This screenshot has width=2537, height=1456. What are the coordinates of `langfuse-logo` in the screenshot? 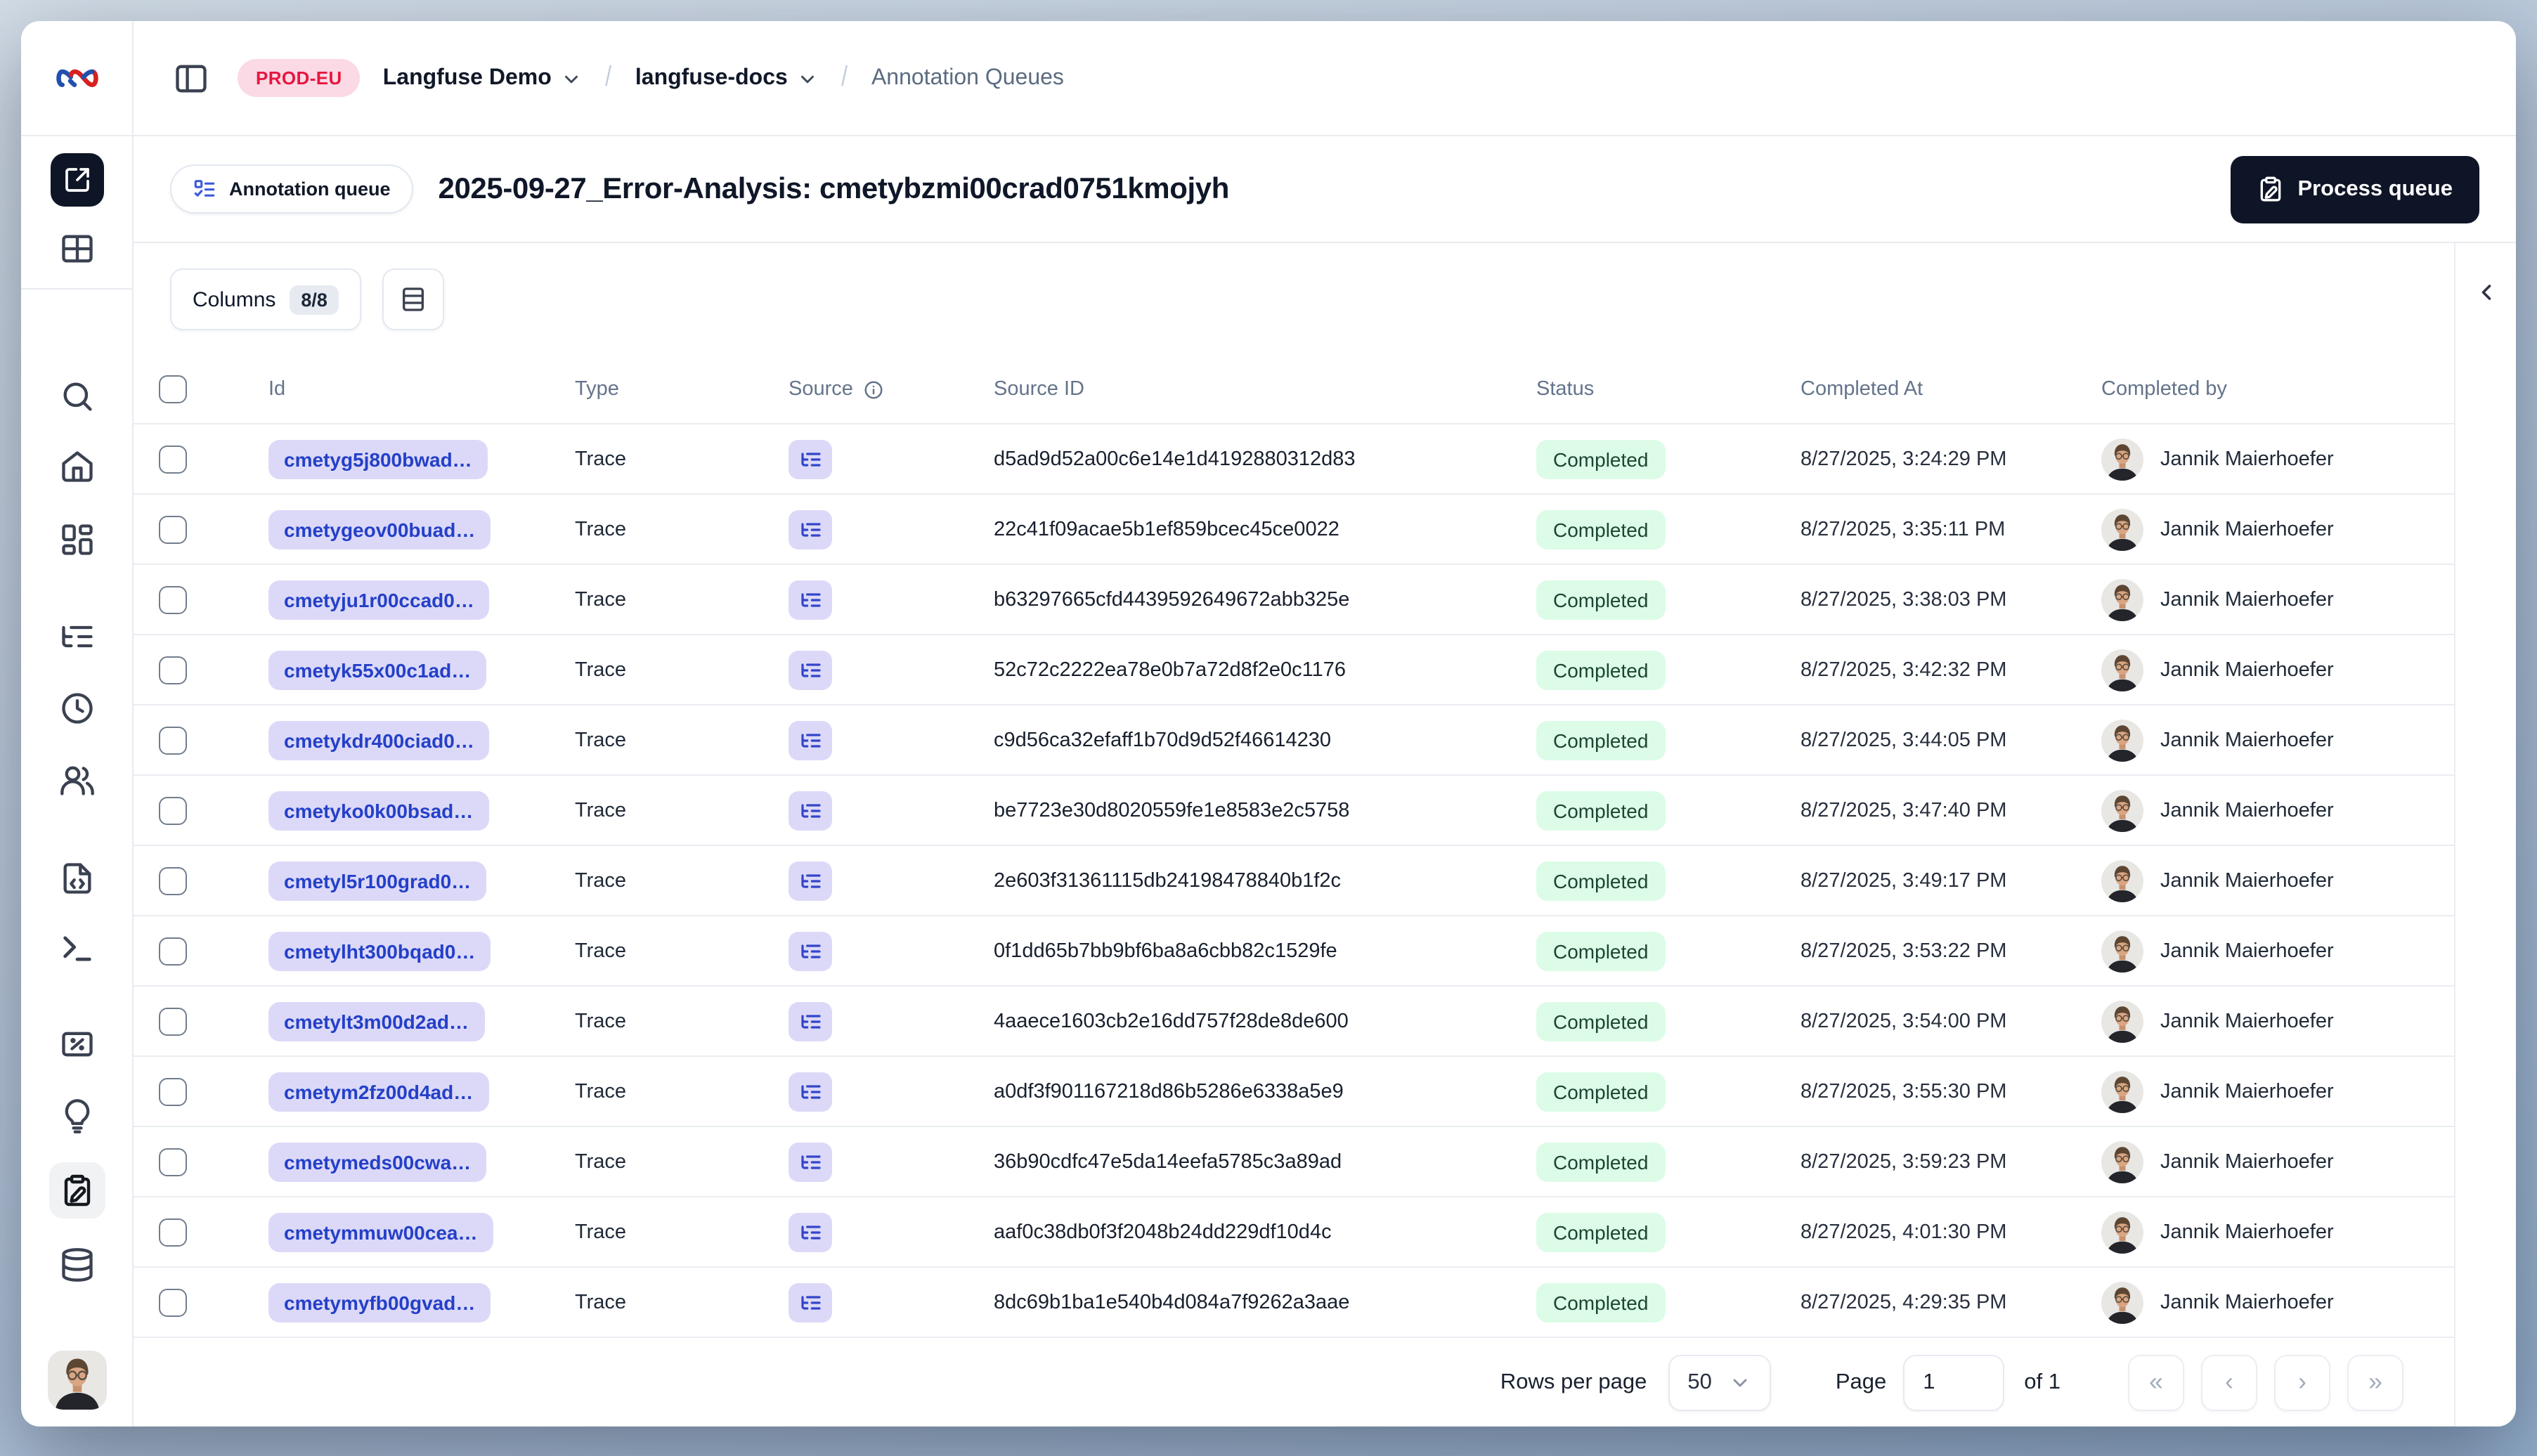 It's located at (77, 78).